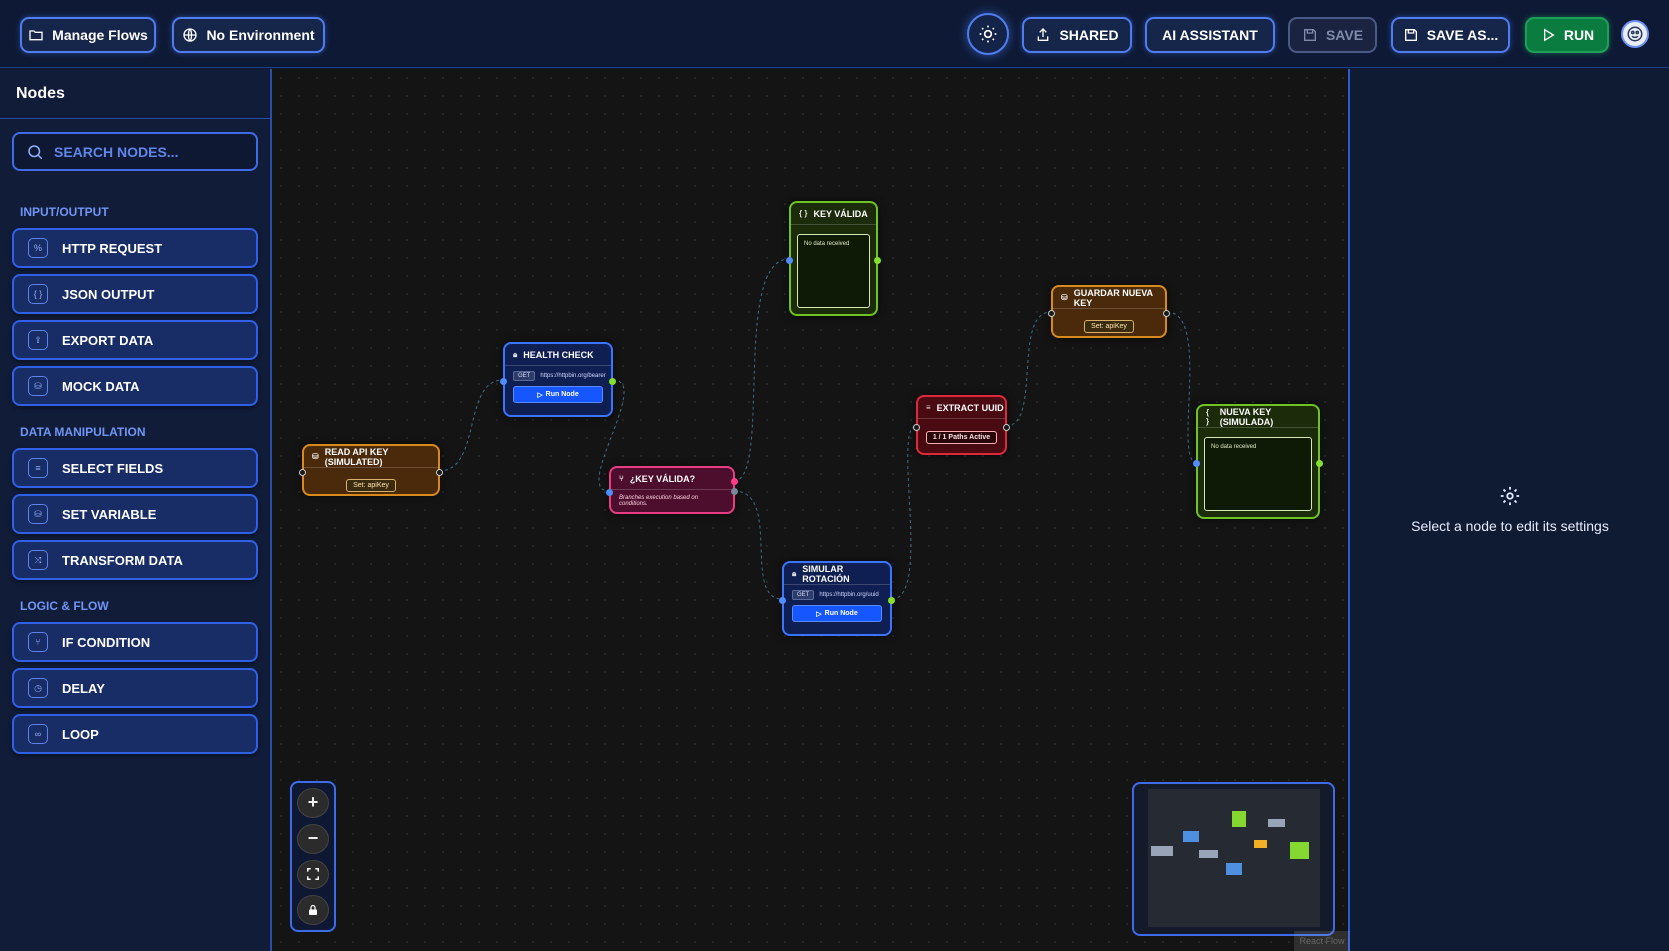 The width and height of the screenshot is (1669, 951). Describe the element at coordinates (826, 573) in the screenshot. I see `node-title: SIMULAR ROTACIÓN` at that location.